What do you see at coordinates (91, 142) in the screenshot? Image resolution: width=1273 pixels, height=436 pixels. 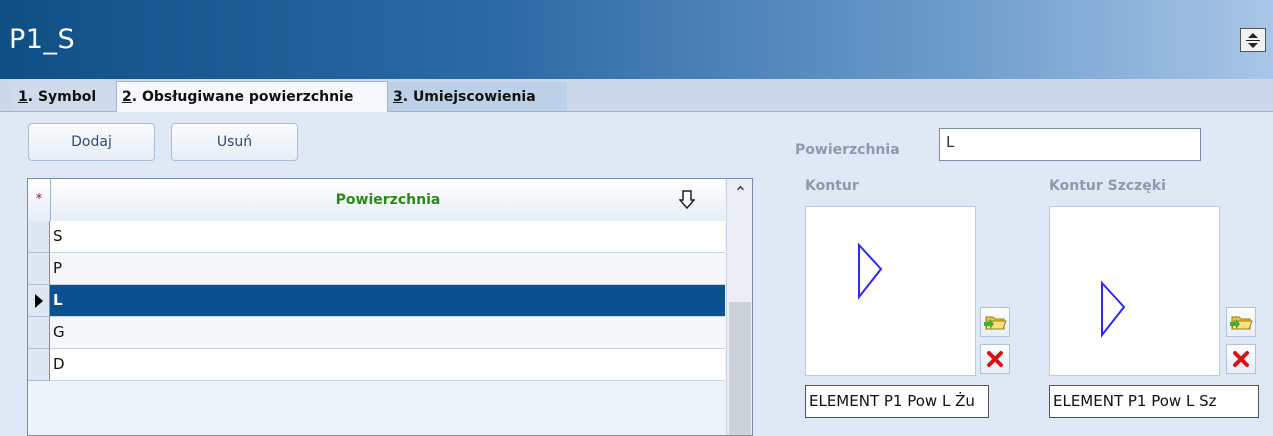 I see `add-button: Dodaj` at bounding box center [91, 142].